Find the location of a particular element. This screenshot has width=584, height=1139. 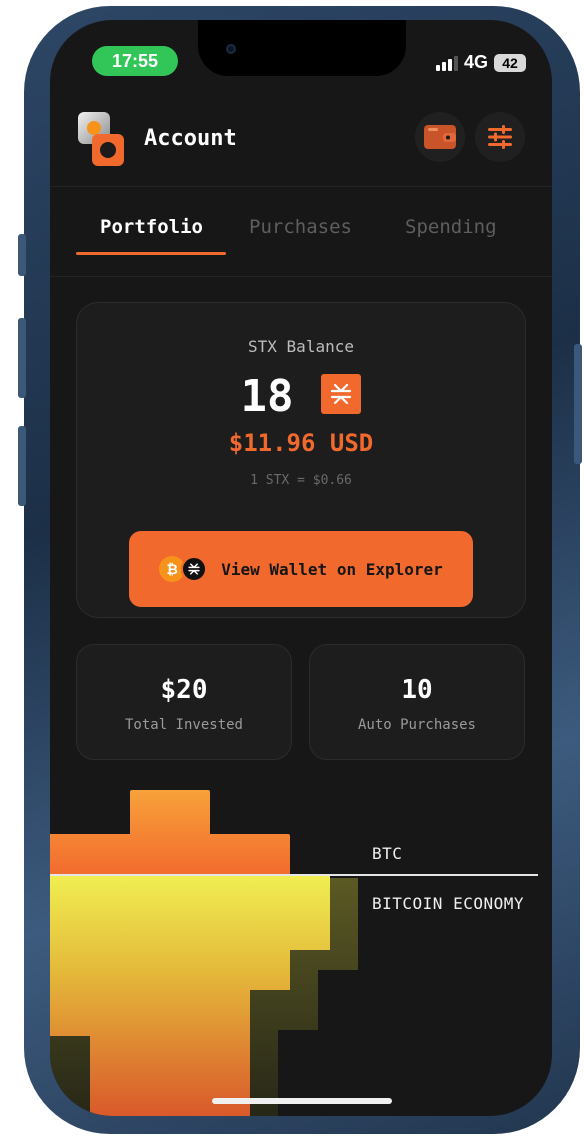

wallet-icon is located at coordinates (440, 137).